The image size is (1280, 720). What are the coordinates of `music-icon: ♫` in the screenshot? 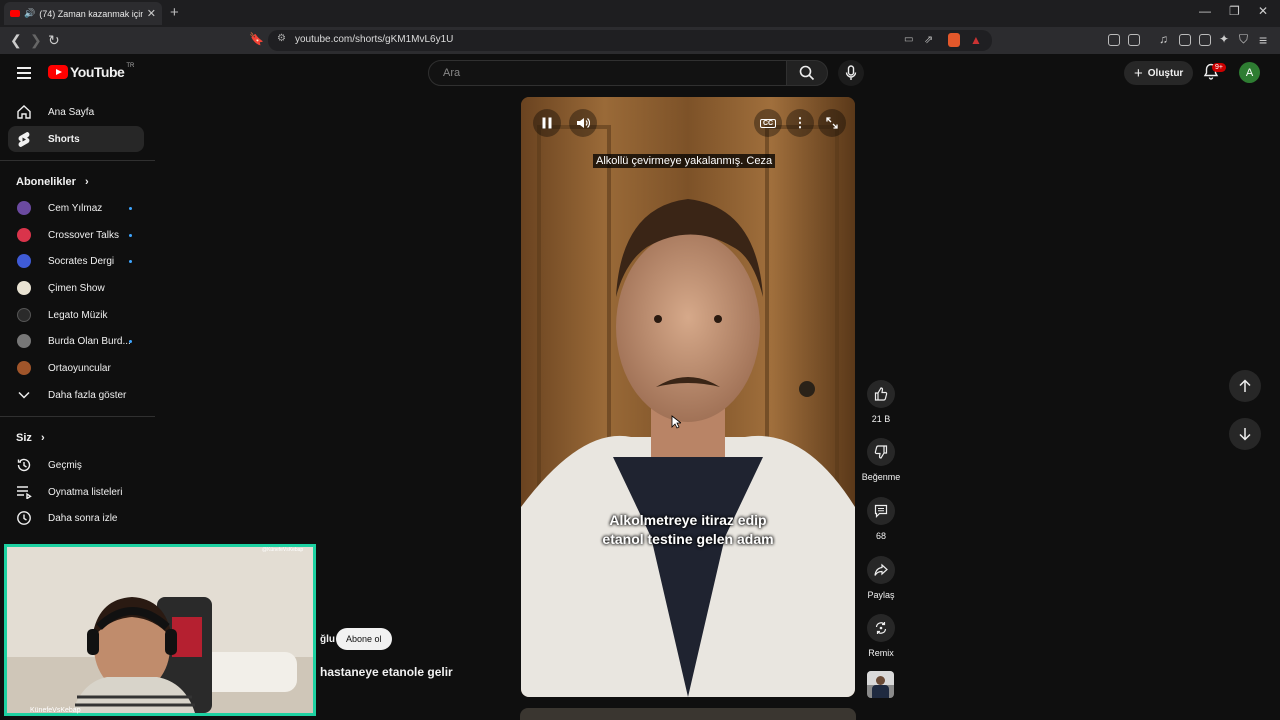 It's located at (1163, 39).